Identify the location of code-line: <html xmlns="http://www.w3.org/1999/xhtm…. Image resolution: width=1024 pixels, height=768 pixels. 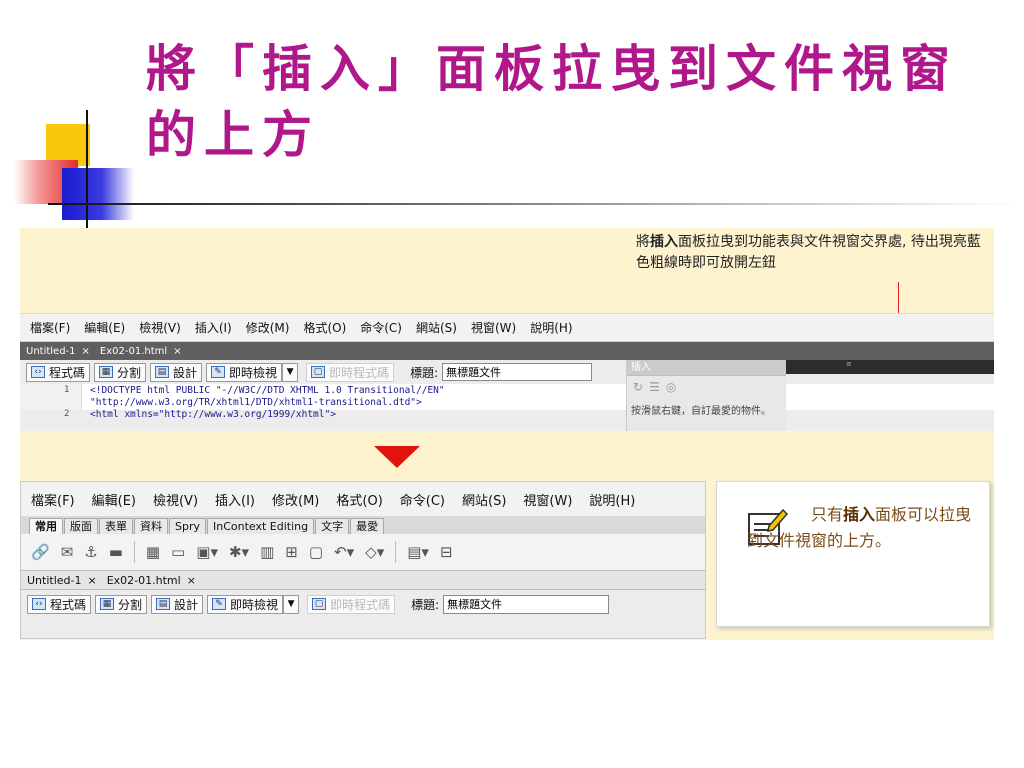
(213, 414).